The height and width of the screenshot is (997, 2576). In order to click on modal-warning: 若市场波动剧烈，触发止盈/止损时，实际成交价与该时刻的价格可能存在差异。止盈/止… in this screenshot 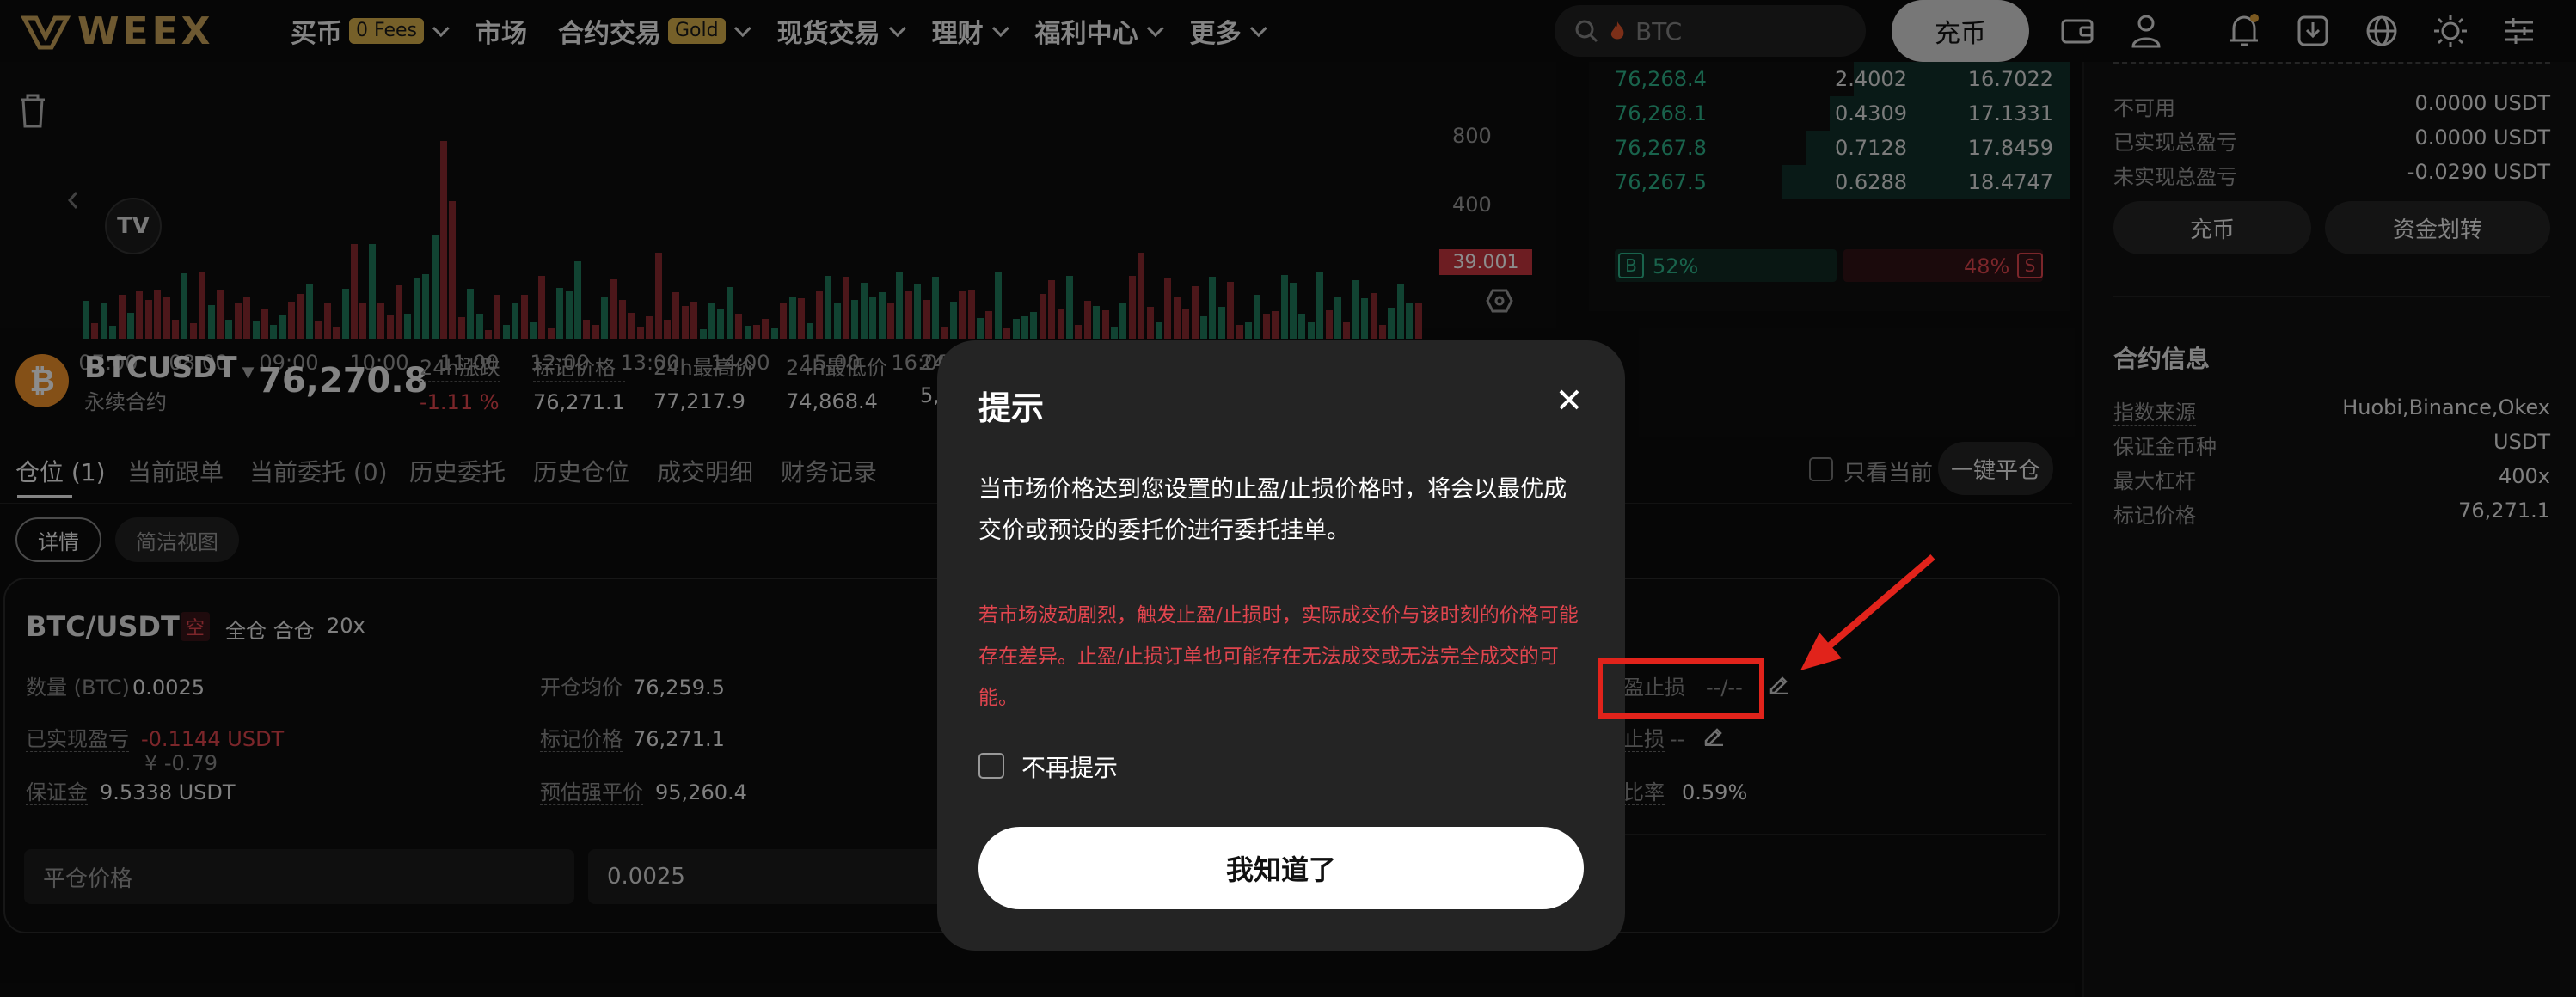, I will do `click(1278, 656)`.